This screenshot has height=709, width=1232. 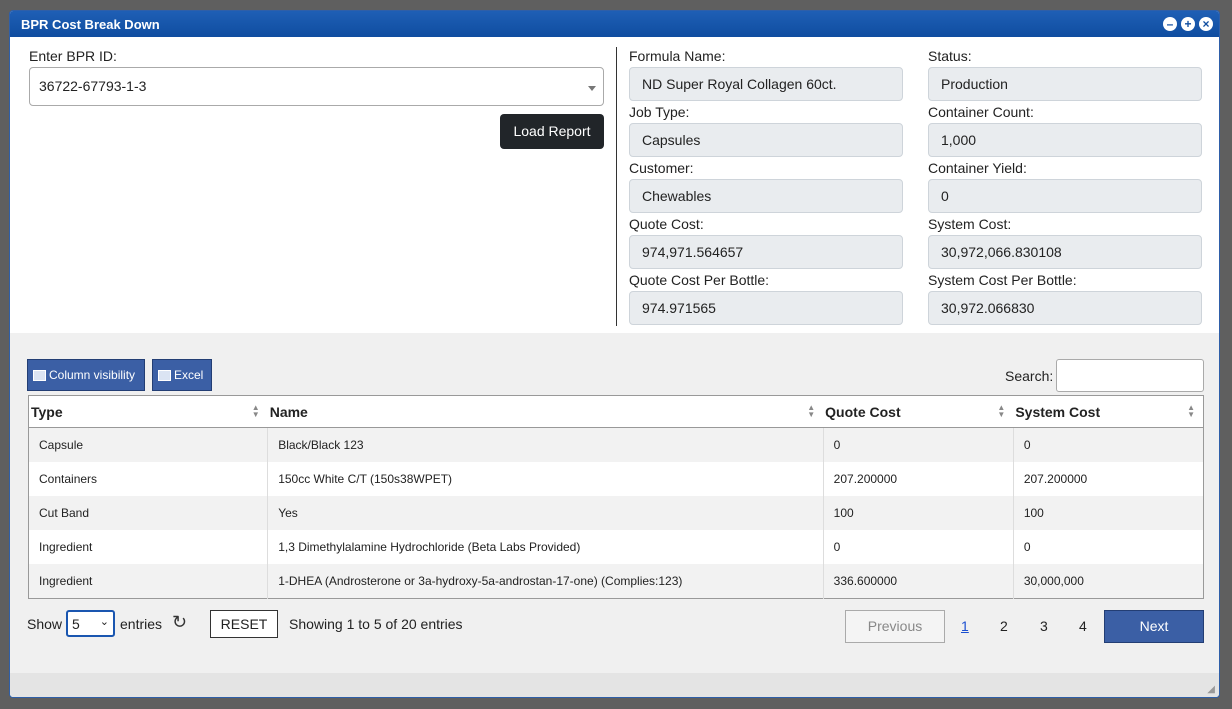 I want to click on search-input, so click(x=1130, y=375).